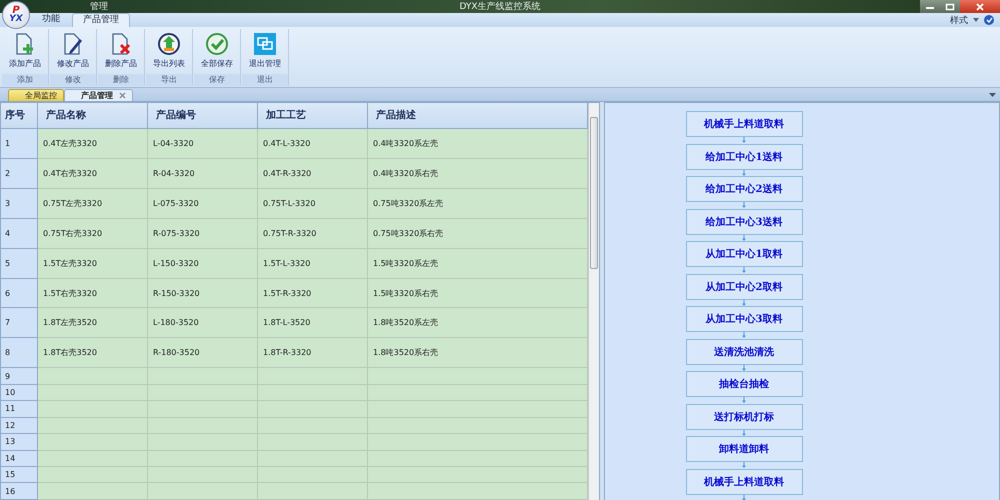 The width and height of the screenshot is (1000, 500). I want to click on row-header: 8, so click(19, 353).